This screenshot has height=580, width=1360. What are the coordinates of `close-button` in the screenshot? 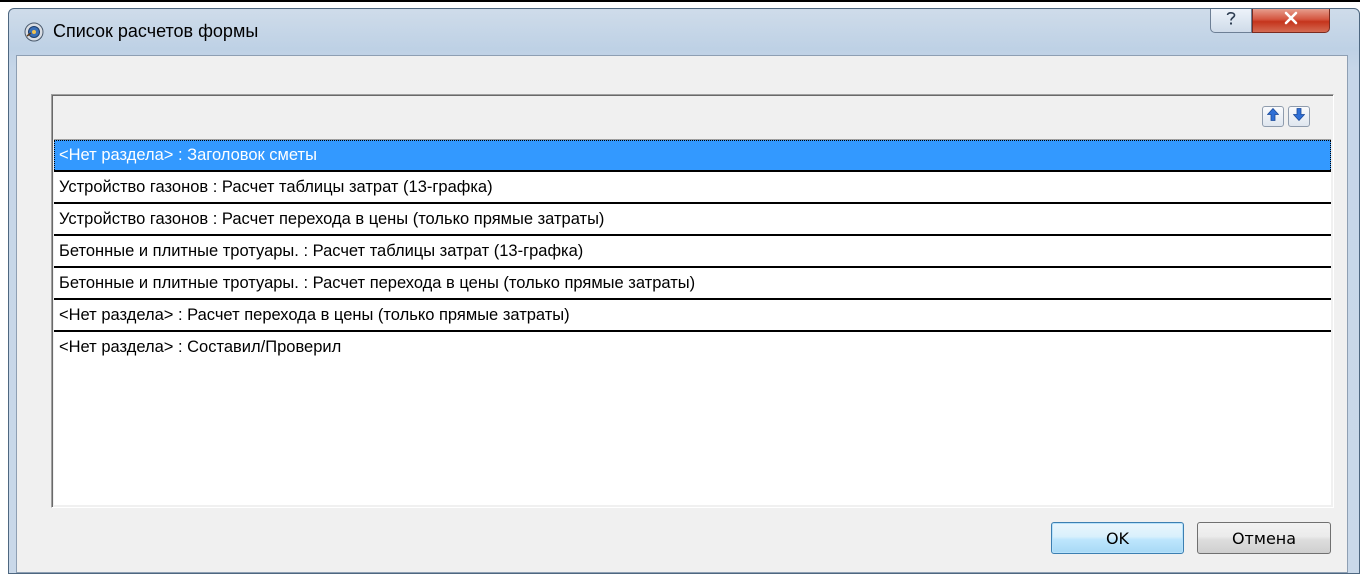 It's located at (1291, 21).